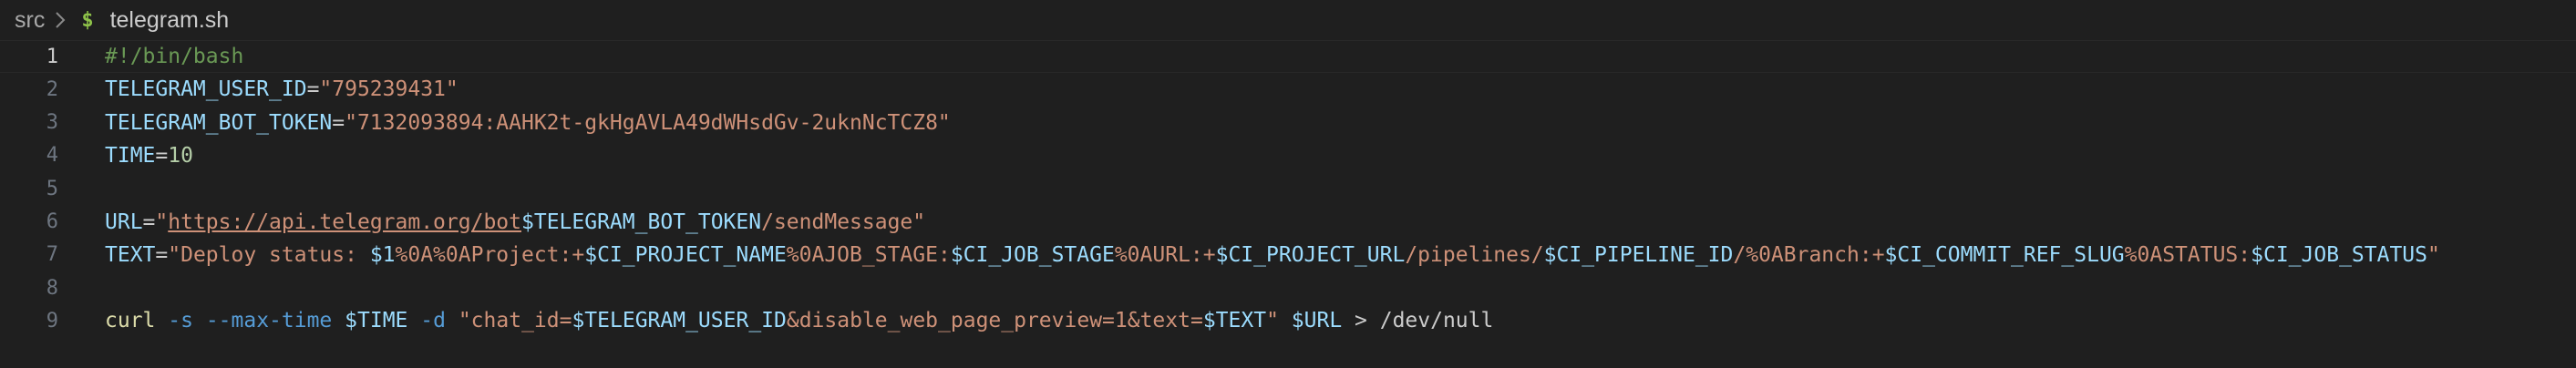 This screenshot has width=2576, height=368. What do you see at coordinates (344, 222) in the screenshot?
I see `code-token: https://api.telegram.org/bot` at bounding box center [344, 222].